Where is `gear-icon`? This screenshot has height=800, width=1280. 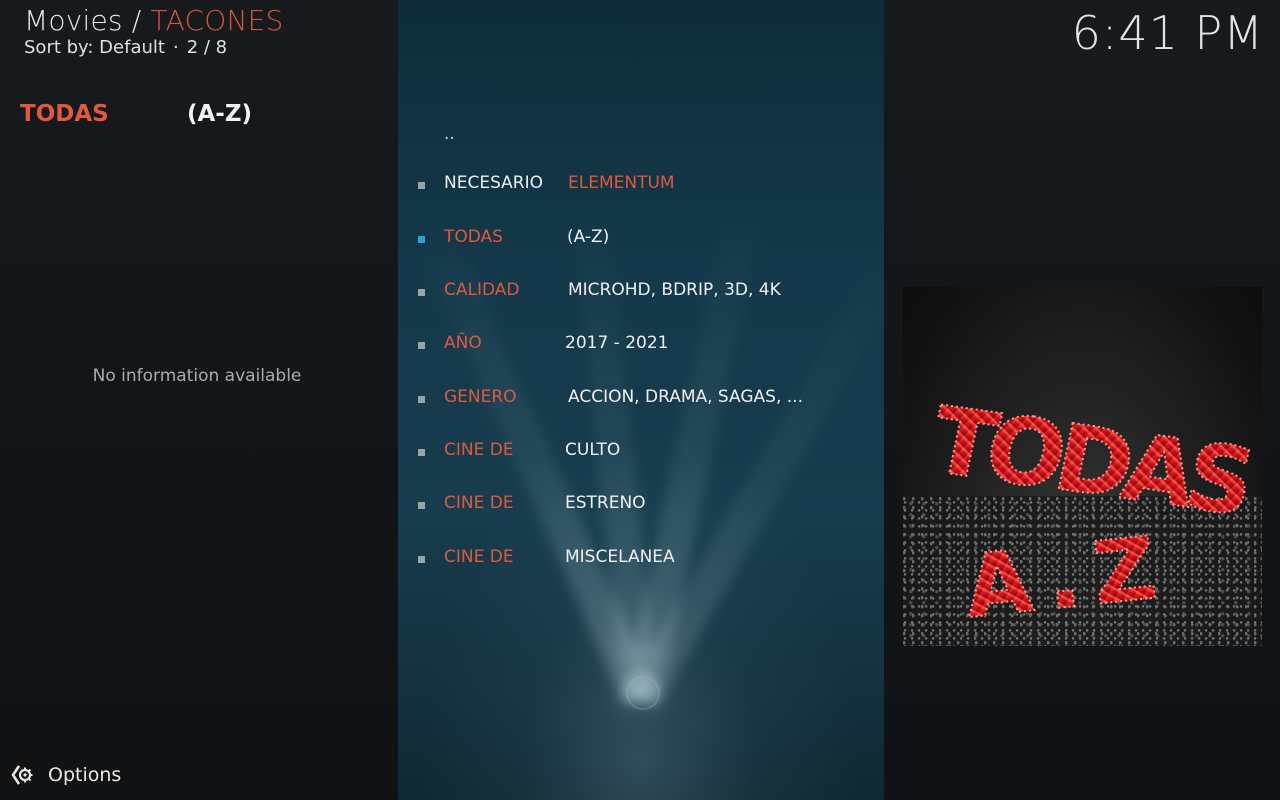 gear-icon is located at coordinates (22, 775).